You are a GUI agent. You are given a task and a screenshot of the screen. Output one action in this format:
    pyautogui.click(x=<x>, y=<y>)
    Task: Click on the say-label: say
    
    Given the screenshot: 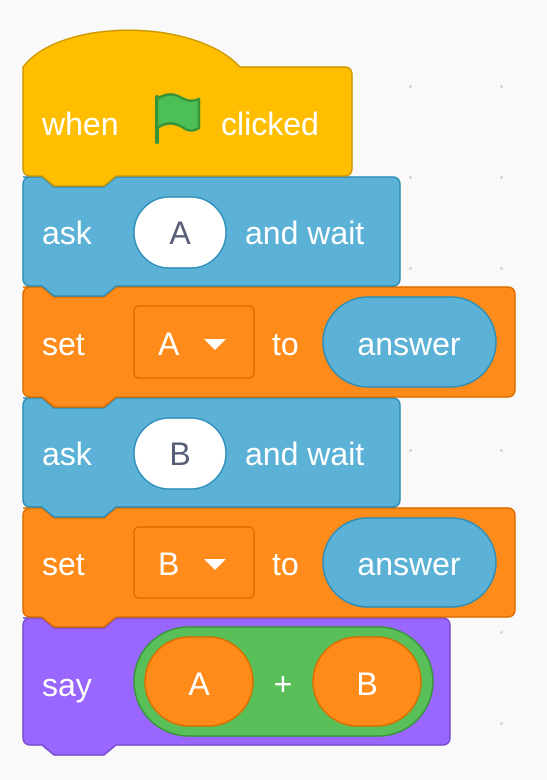 What is the action you would take?
    pyautogui.click(x=67, y=685)
    